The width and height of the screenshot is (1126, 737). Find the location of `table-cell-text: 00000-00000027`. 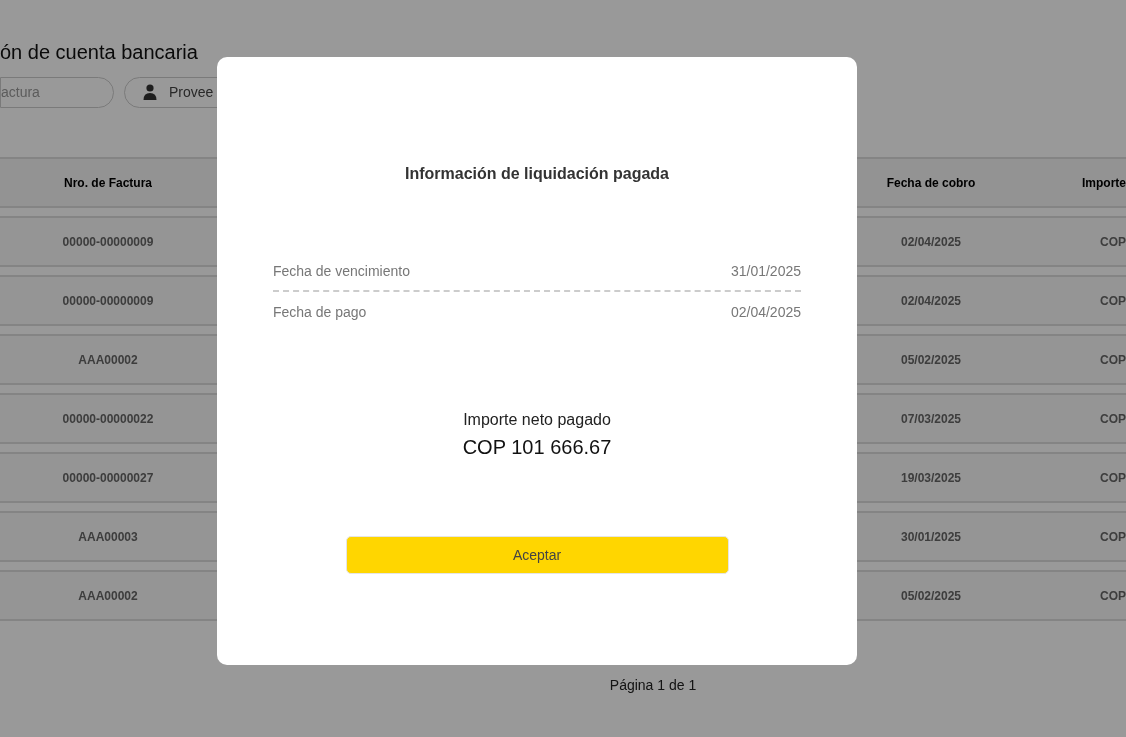

table-cell-text: 00000-00000027 is located at coordinates (108, 478).